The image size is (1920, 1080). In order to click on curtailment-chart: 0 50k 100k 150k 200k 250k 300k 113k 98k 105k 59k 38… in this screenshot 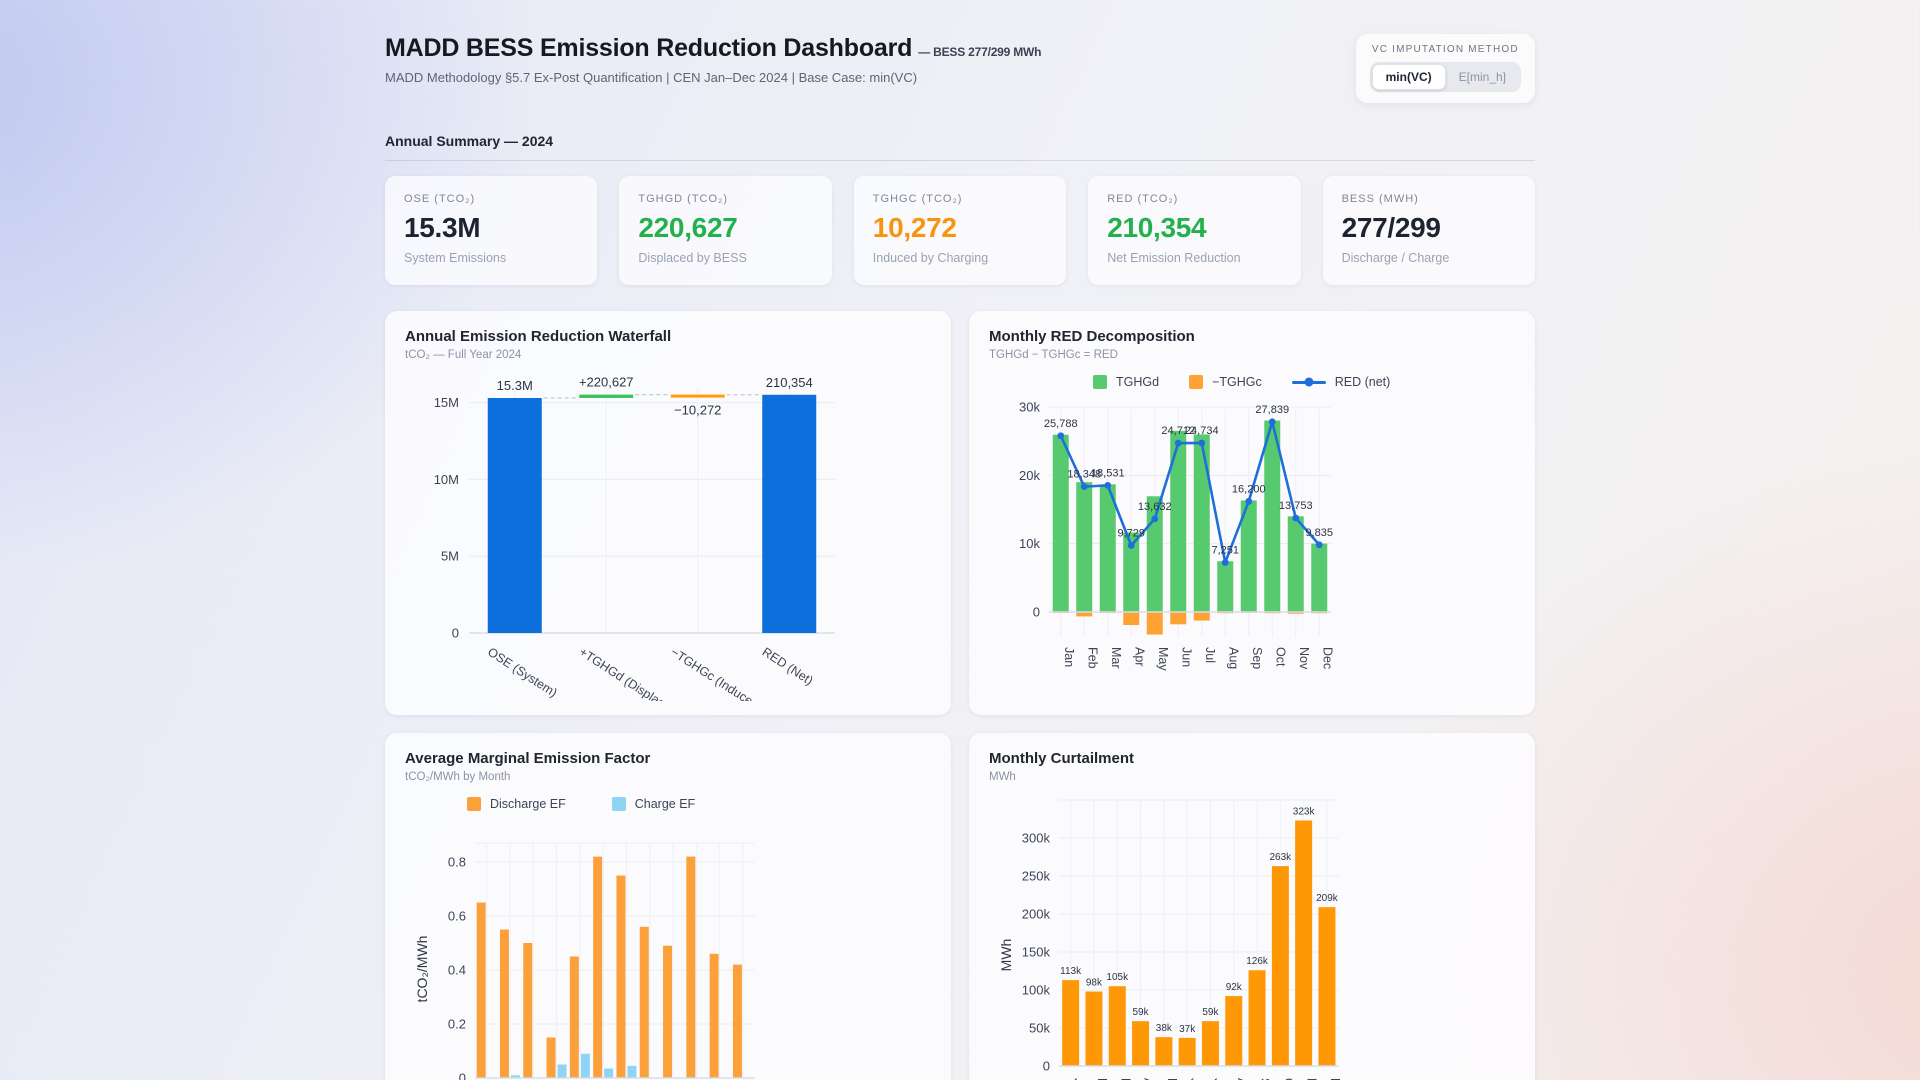, I will do `click(1170, 939)`.